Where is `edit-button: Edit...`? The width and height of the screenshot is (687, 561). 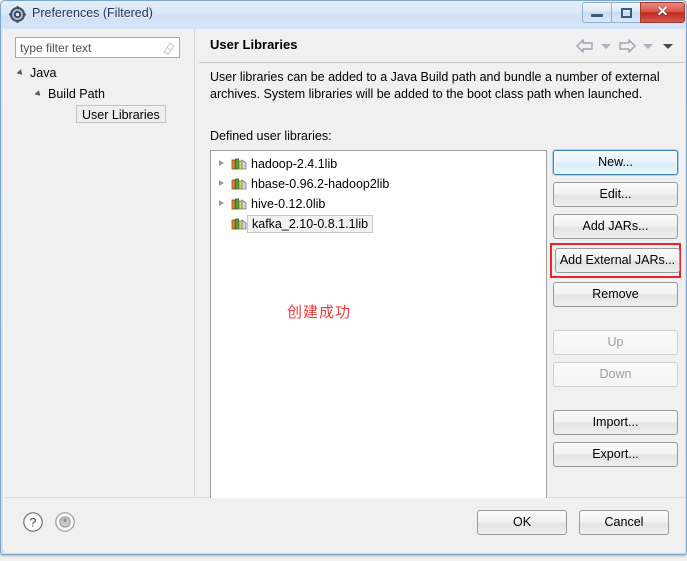 edit-button: Edit... is located at coordinates (615, 194).